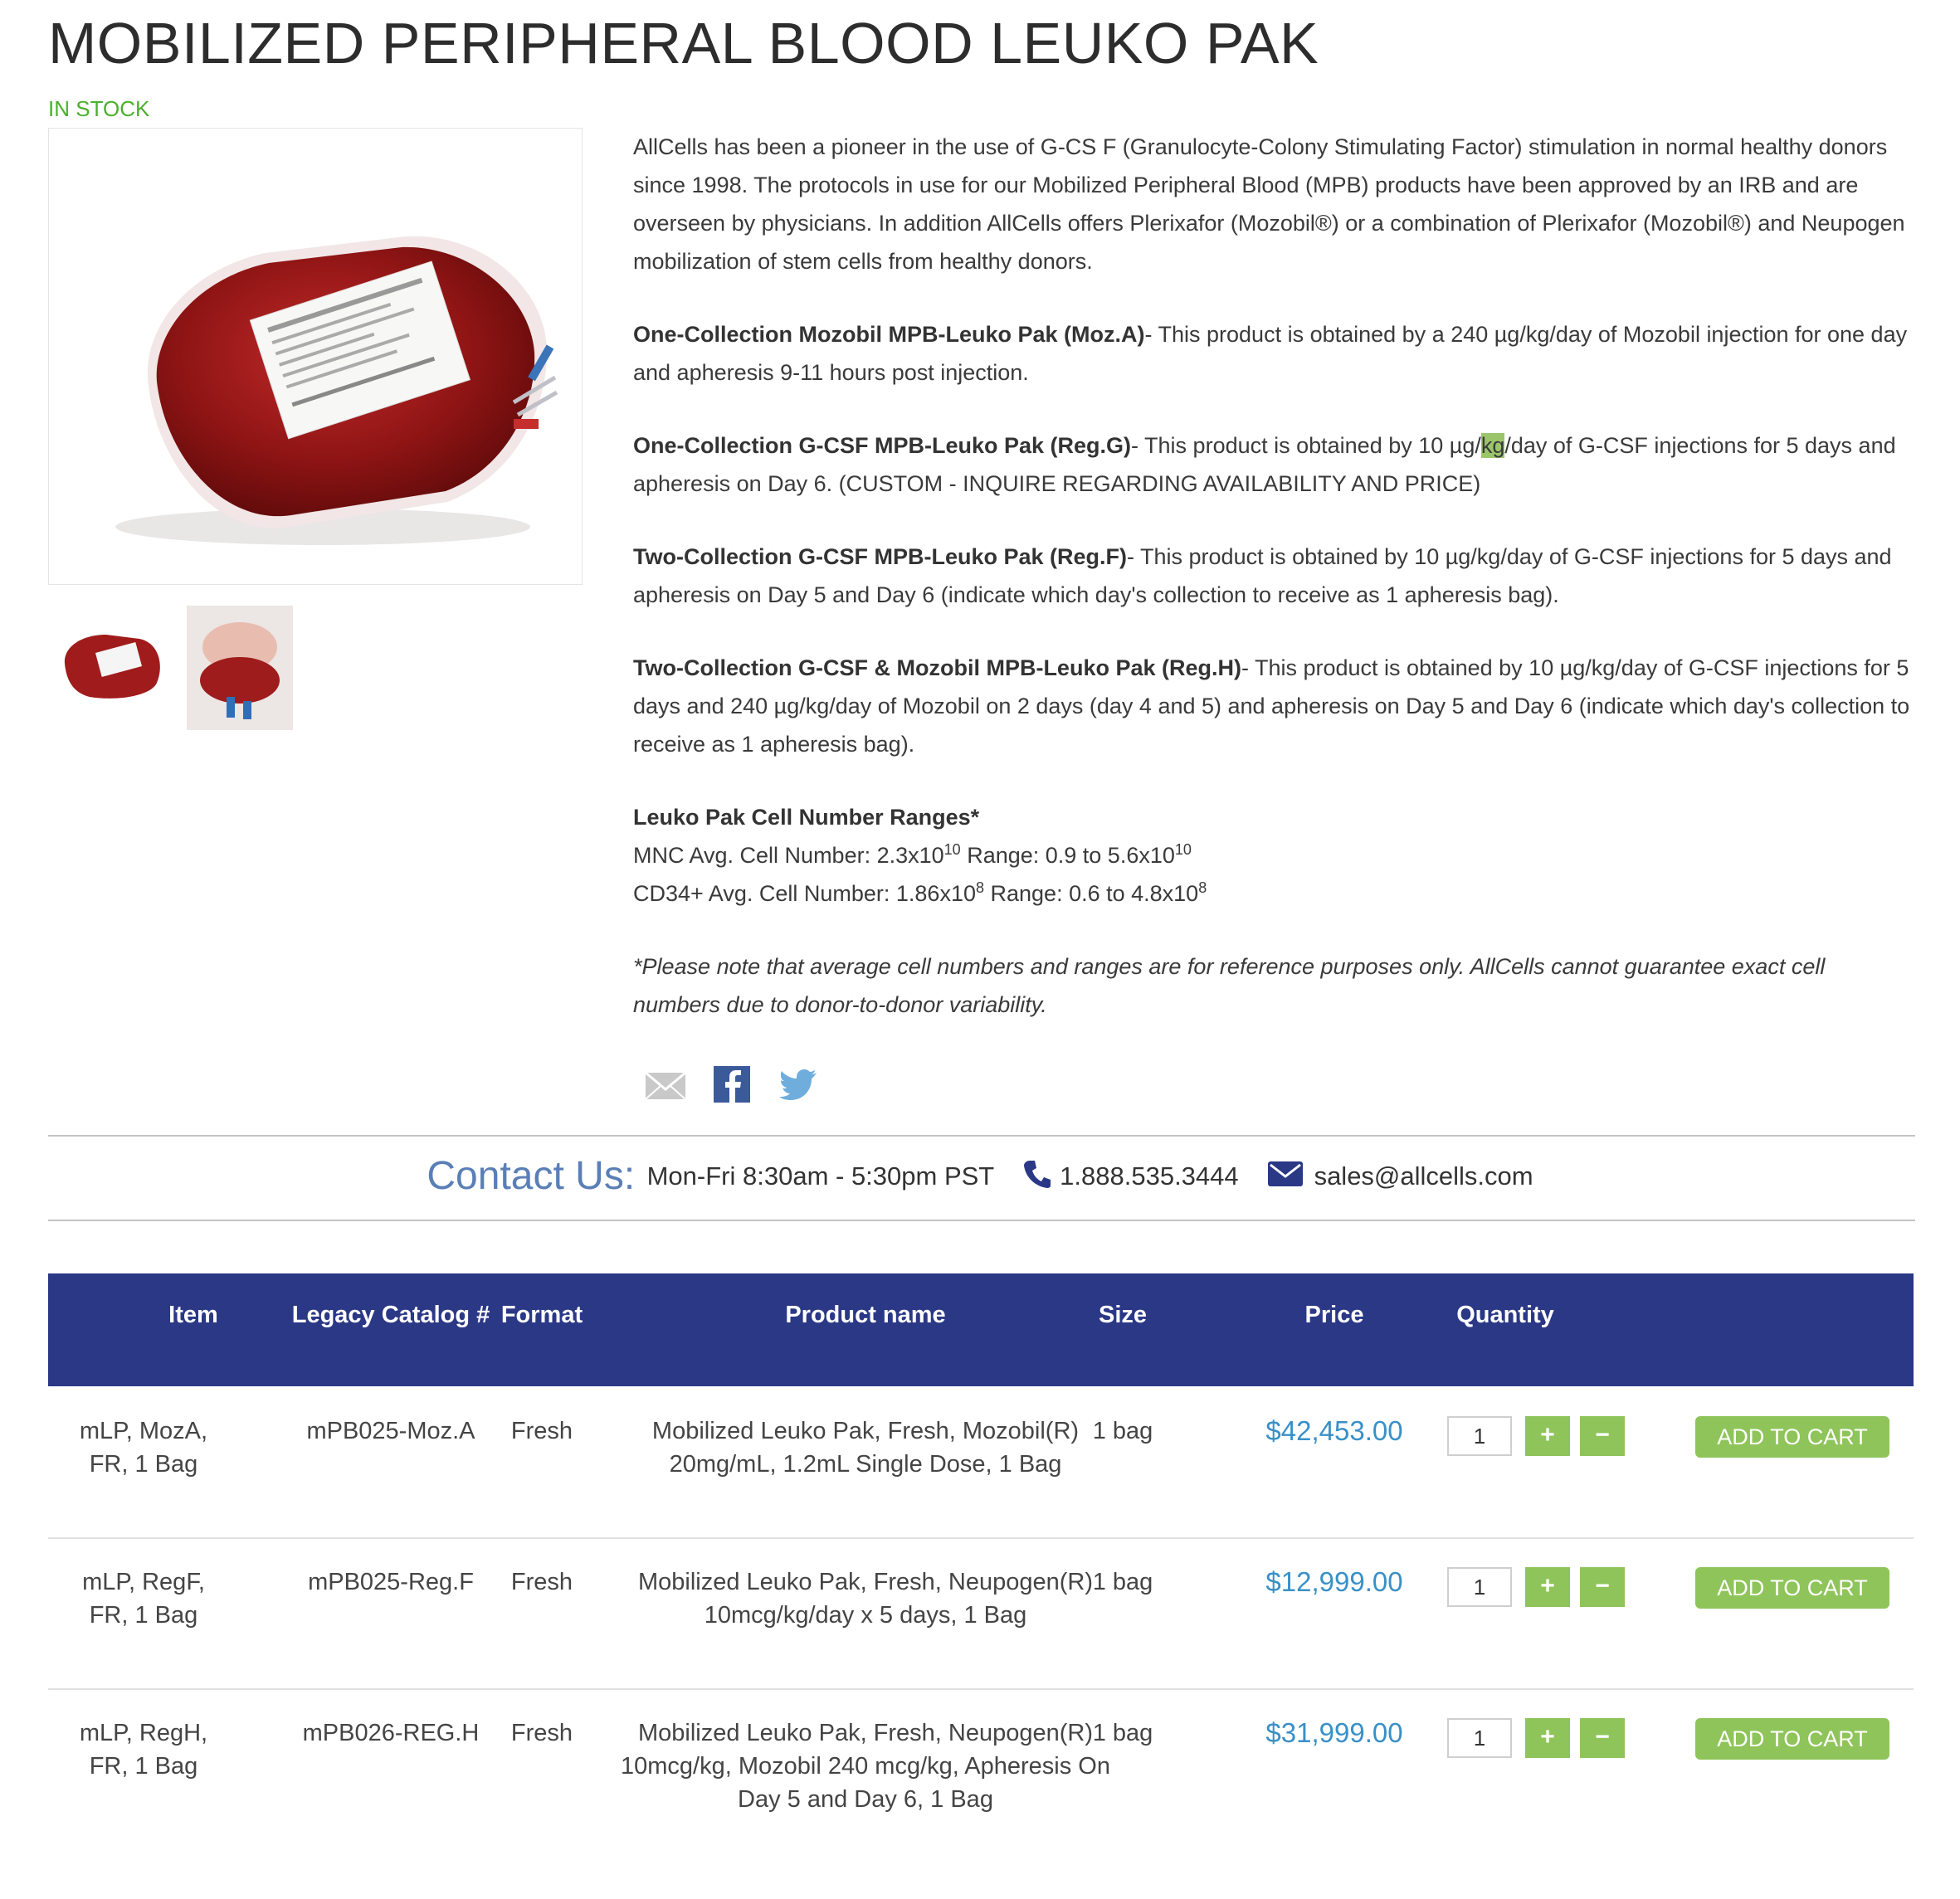  What do you see at coordinates (1091, 893) in the screenshot?
I see `cd34-range-label: Range: 0.6 to 4.8x10` at bounding box center [1091, 893].